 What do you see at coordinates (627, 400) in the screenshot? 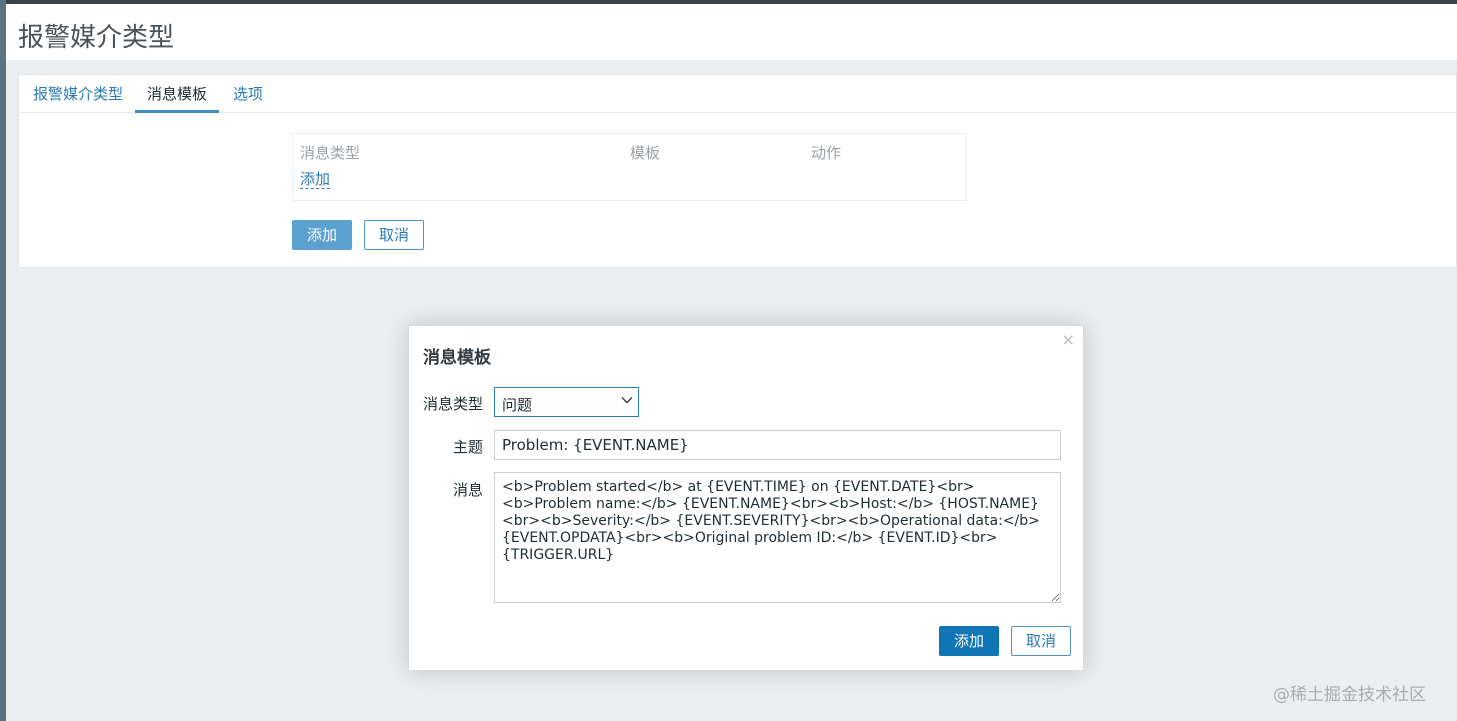
I see `chevron-down-icon` at bounding box center [627, 400].